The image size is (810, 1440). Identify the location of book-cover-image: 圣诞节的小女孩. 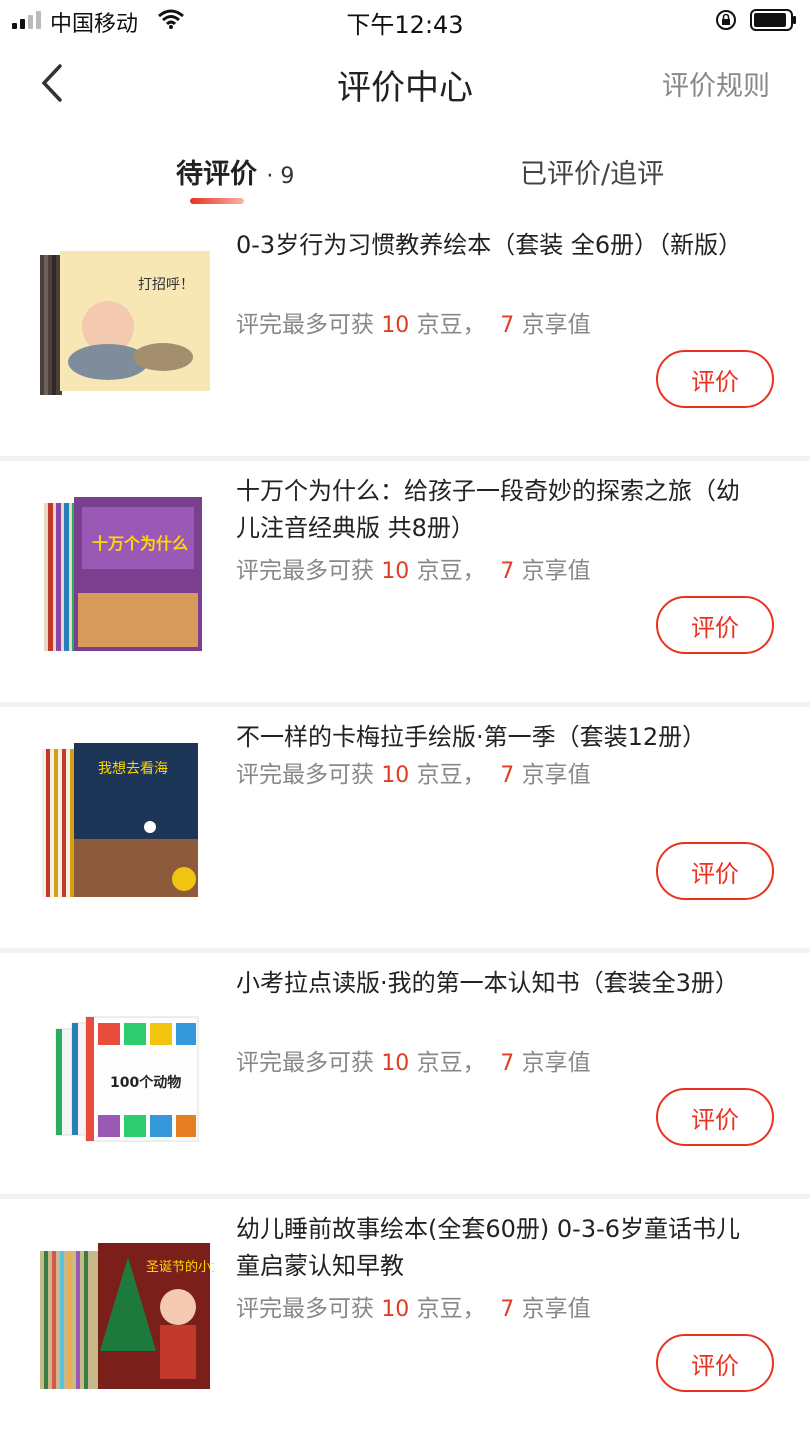
(127, 1316).